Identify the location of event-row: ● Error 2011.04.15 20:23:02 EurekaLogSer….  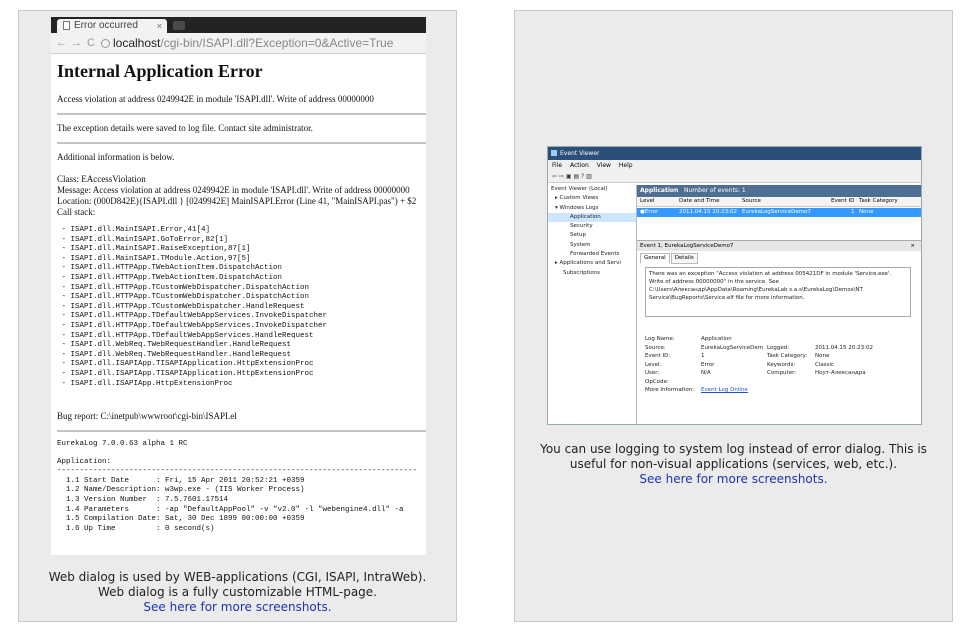
(779, 212).